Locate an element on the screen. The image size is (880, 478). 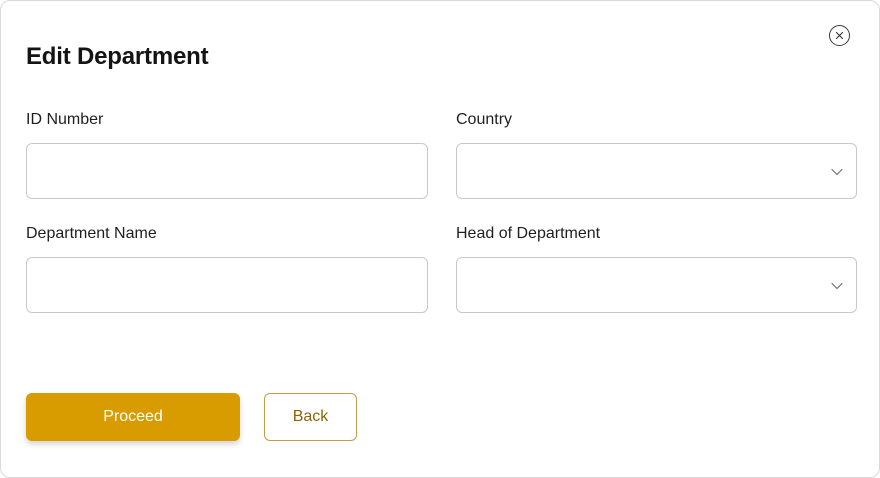
close-button is located at coordinates (839, 35).